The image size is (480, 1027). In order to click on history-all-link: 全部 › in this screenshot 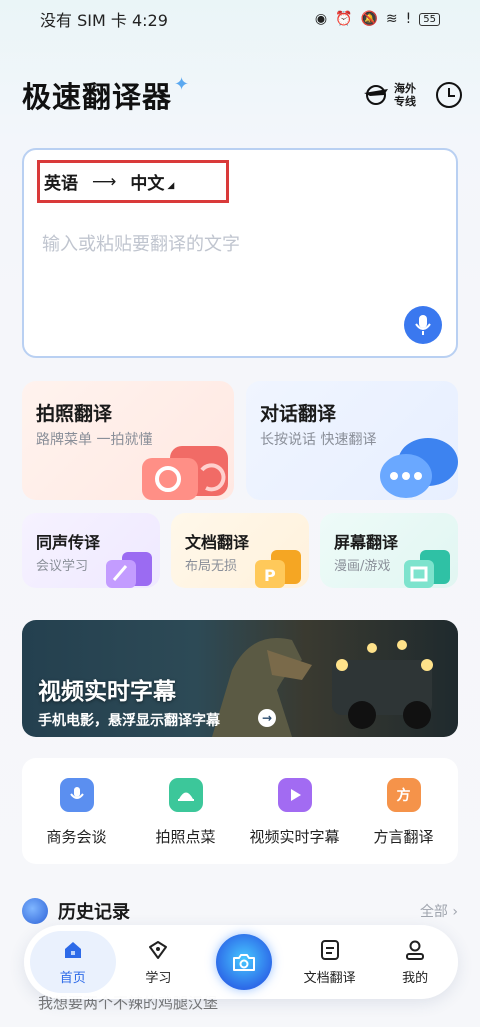, I will do `click(439, 911)`.